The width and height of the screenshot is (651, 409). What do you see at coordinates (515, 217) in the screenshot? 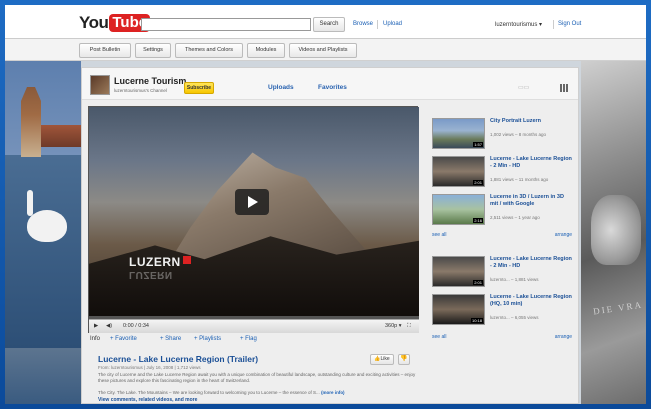
I see `list-item-meta: 2,511 views – 1 year ago` at bounding box center [515, 217].